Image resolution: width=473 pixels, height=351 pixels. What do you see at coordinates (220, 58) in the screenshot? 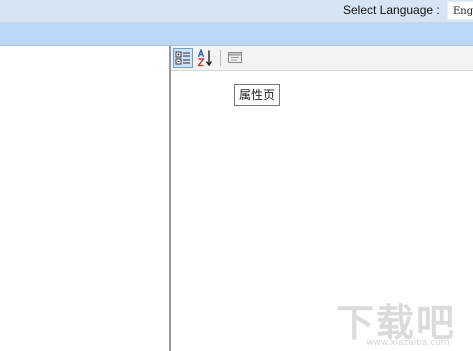
I see `toolbar-separator` at bounding box center [220, 58].